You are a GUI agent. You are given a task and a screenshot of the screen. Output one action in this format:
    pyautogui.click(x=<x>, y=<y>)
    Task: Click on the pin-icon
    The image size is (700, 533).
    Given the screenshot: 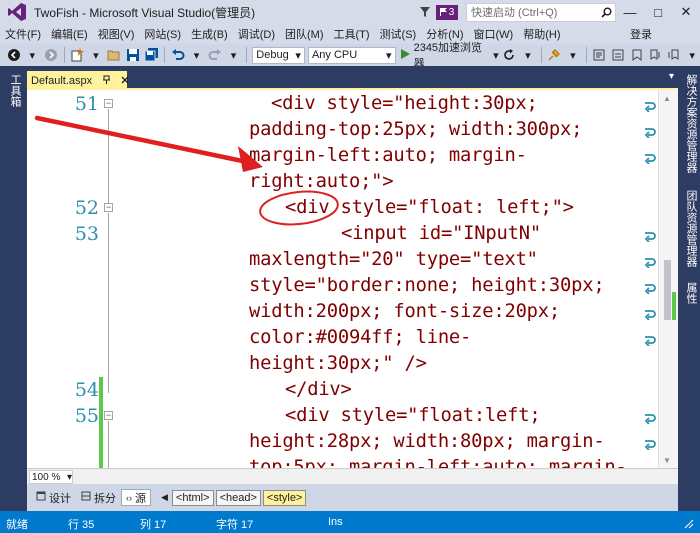 What is the action you would take?
    pyautogui.click(x=106, y=80)
    